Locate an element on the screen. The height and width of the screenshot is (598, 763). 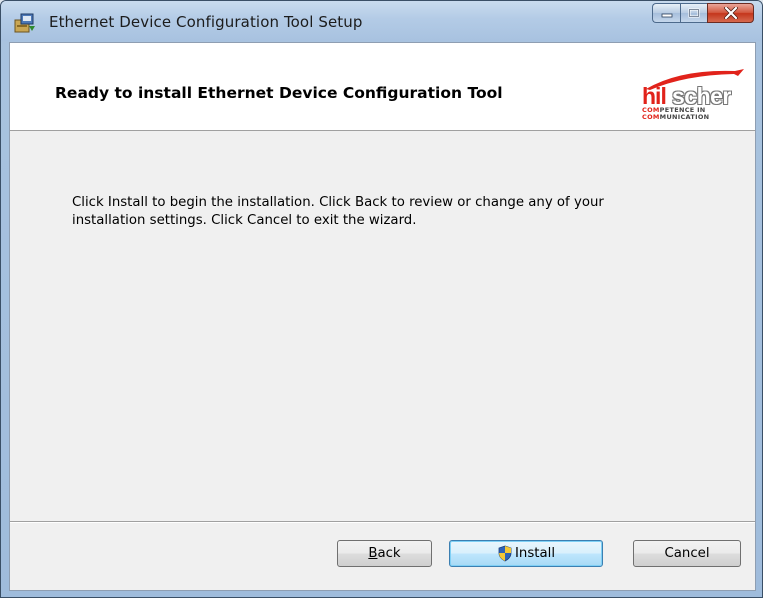
maximize-button is located at coordinates (693, 13).